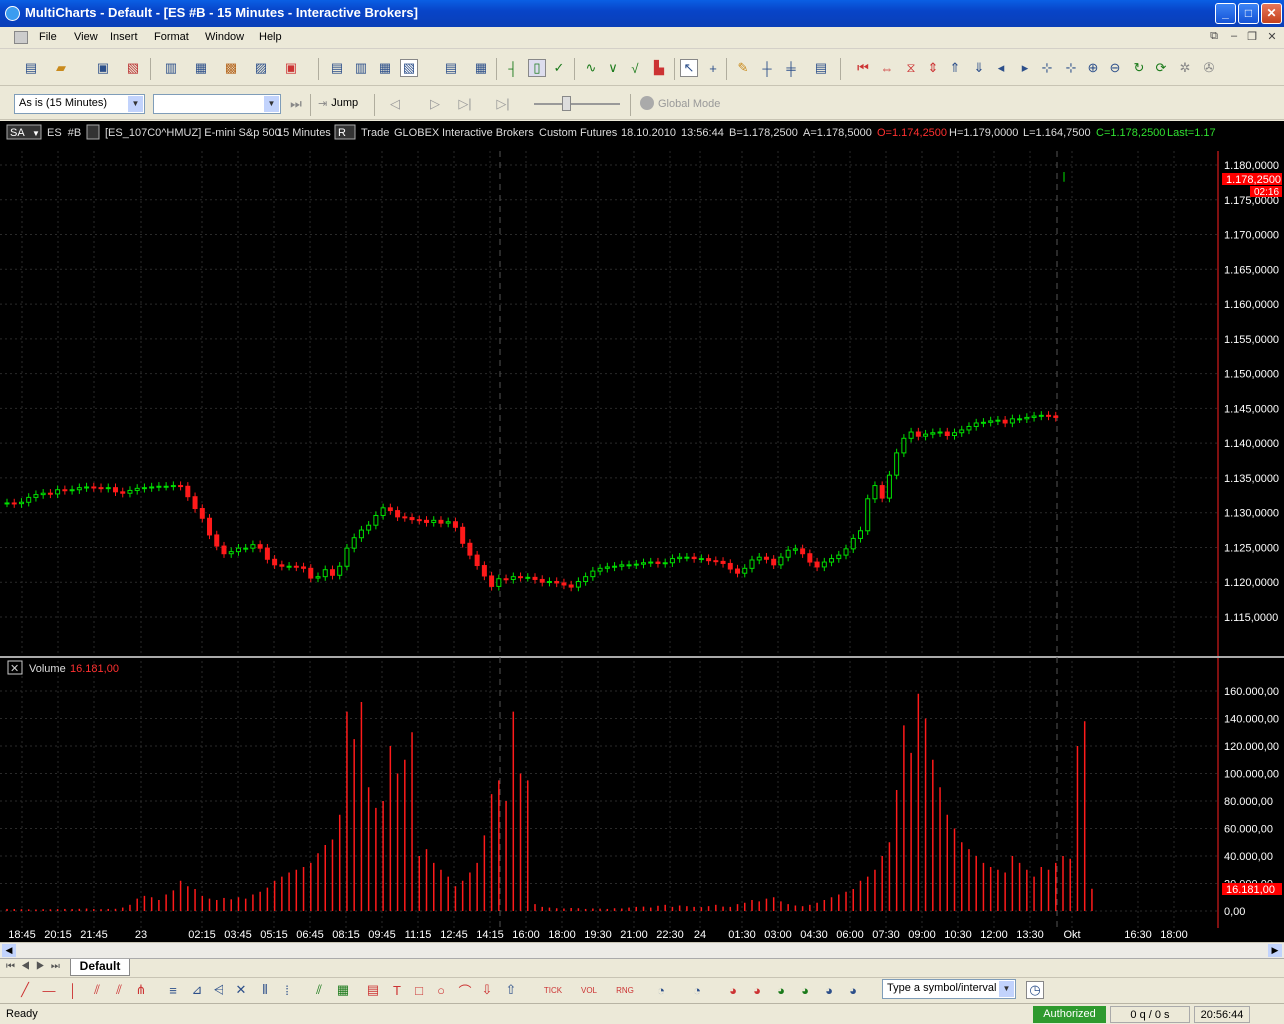  Describe the element at coordinates (1093, 68) in the screenshot. I see `zoom-in-icon: ⊕` at that location.